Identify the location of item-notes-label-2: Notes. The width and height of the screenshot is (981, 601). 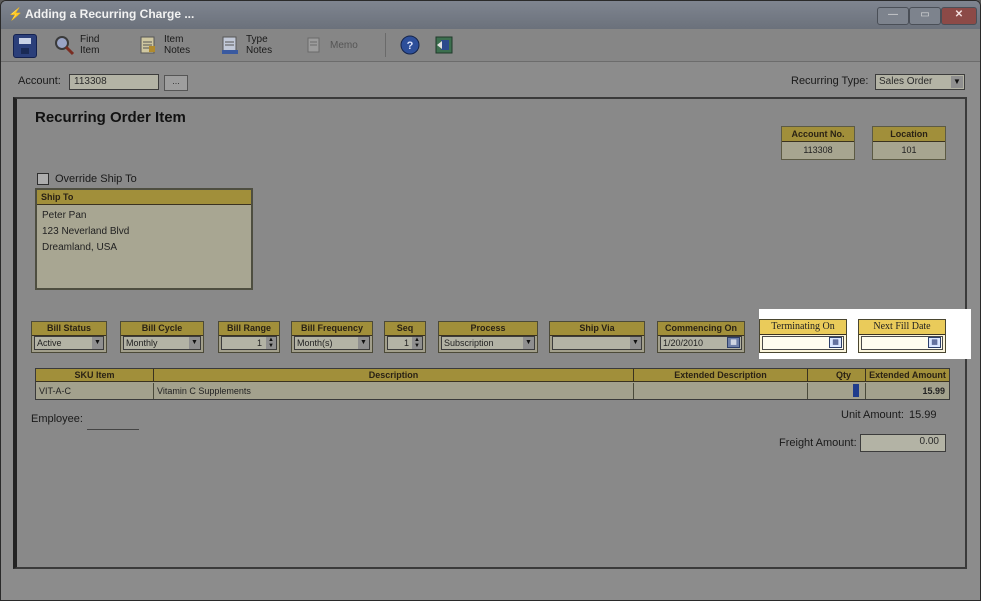
(177, 50).